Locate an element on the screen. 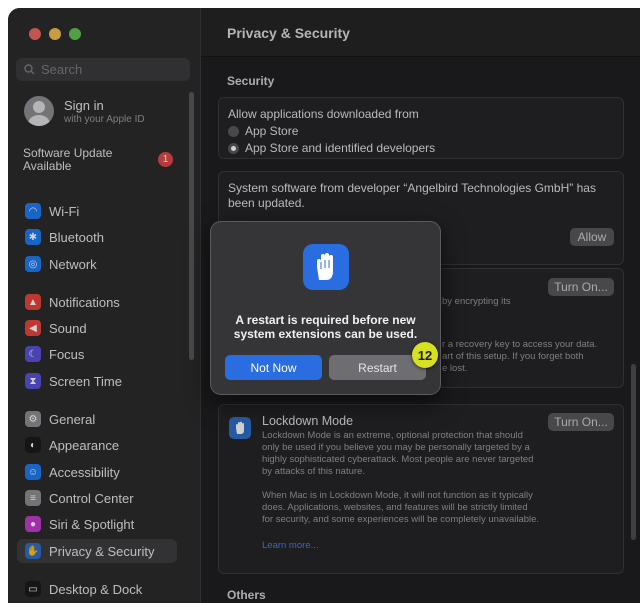  restart-button: Restart is located at coordinates (377, 367).